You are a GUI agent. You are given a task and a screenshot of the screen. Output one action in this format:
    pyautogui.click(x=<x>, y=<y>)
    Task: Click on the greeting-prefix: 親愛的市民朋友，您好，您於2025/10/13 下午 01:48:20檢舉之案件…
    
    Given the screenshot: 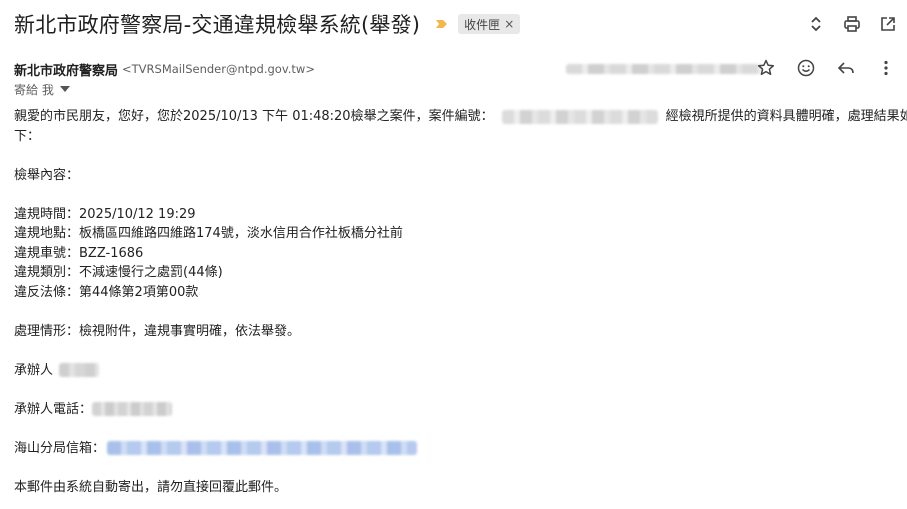 What is the action you would take?
    pyautogui.click(x=254, y=116)
    